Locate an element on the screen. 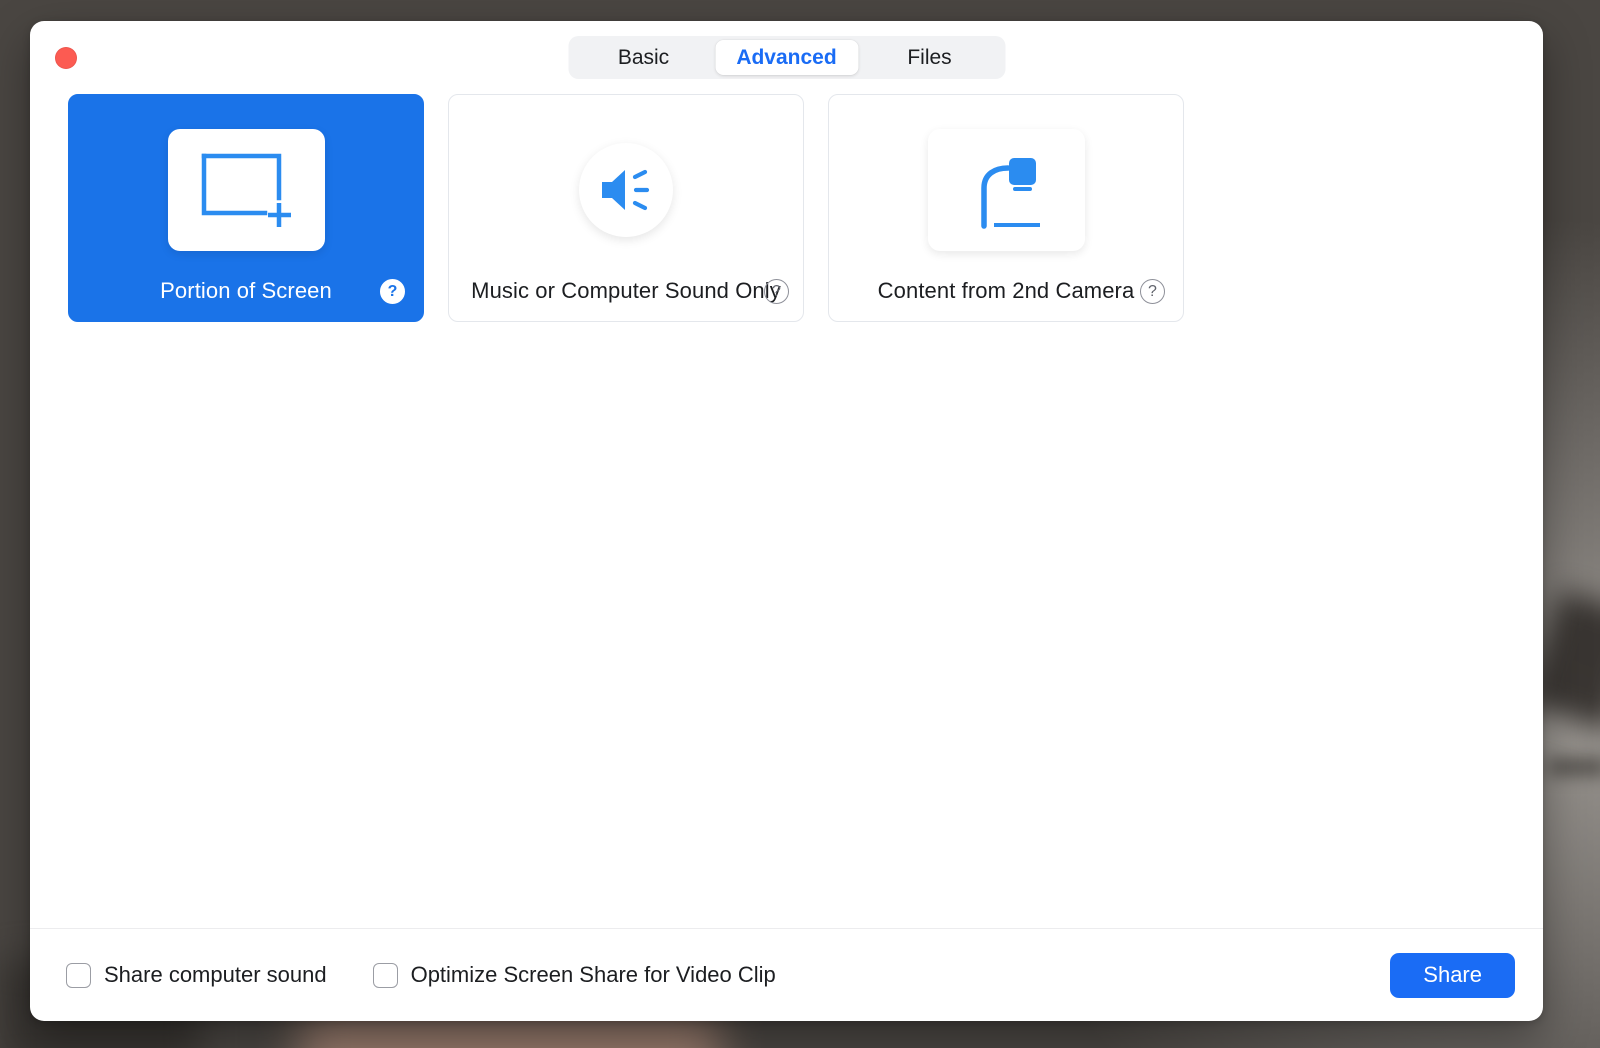 The image size is (1600, 1048). share-computer-sound-label: Share computer sound is located at coordinates (215, 974).